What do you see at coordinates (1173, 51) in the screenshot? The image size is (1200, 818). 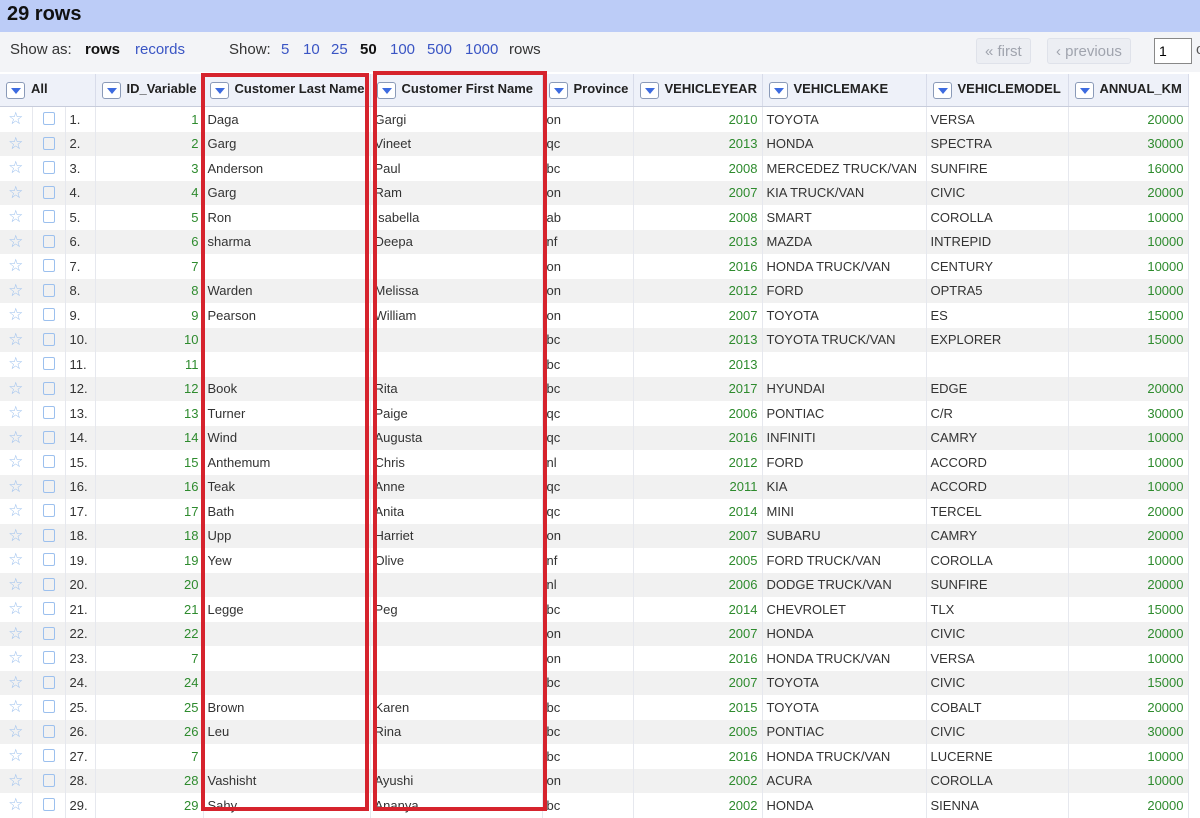 I see `page-number-input` at bounding box center [1173, 51].